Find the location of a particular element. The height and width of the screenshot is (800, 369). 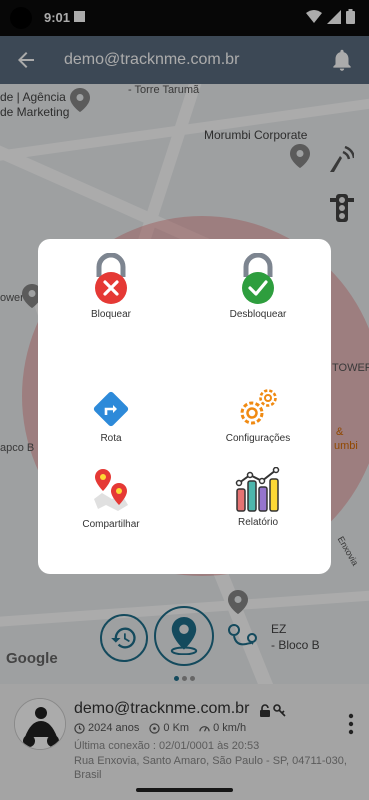

lock-block-icon is located at coordinates (111, 278).